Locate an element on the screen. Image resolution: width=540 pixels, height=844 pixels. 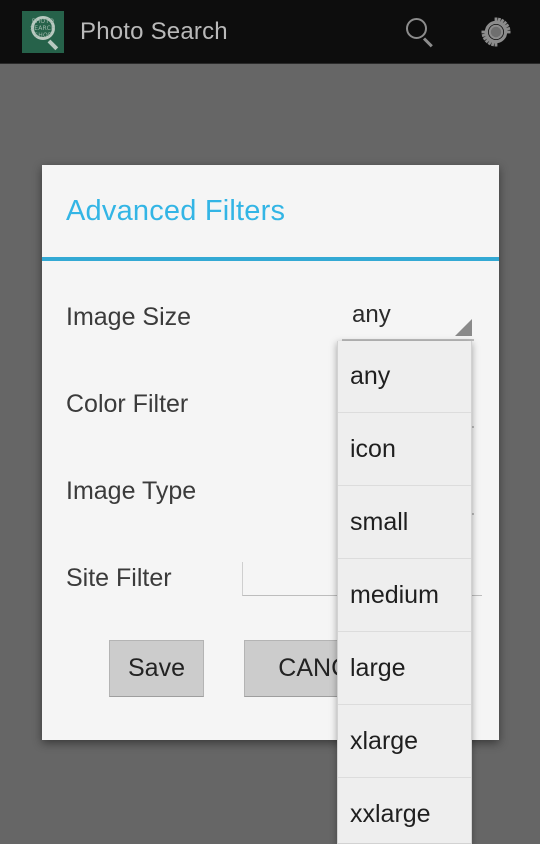
label-site-filter: Site Filter is located at coordinates (119, 578).